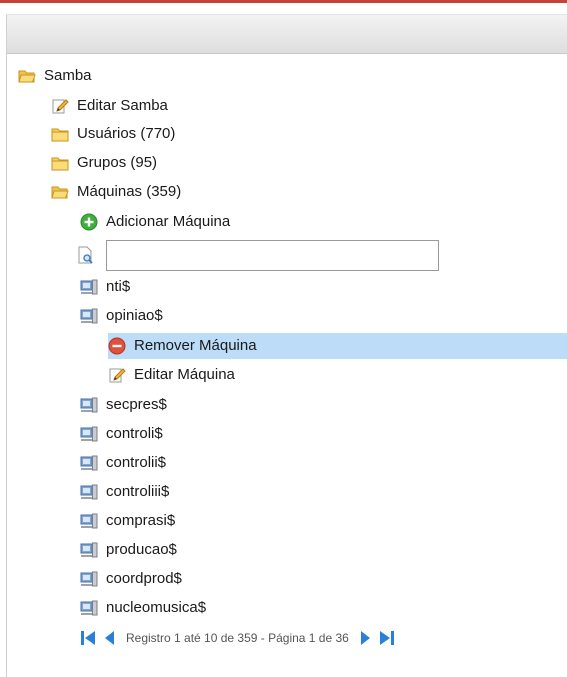 This screenshot has height=677, width=567. Describe the element at coordinates (118, 286) in the screenshot. I see `tree-node-label: nti$` at that location.